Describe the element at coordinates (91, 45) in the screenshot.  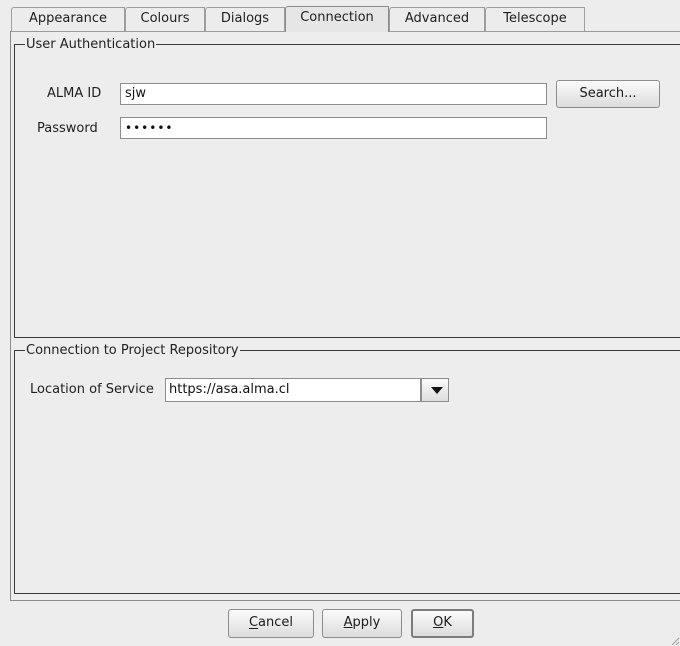
I see `user-authentication-title: User Authentication` at that location.